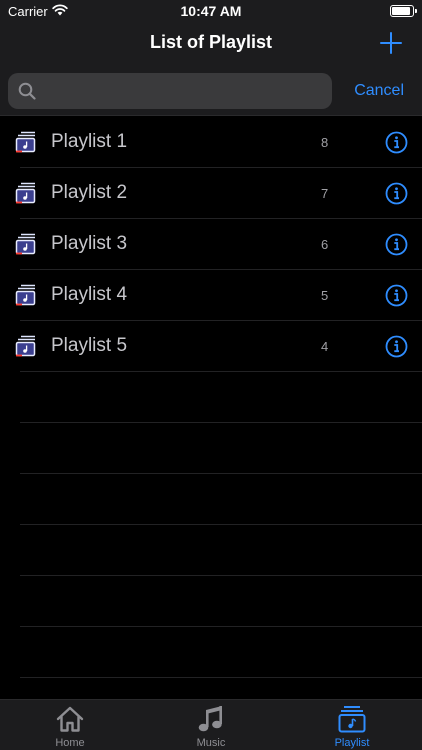 The height and width of the screenshot is (750, 422). I want to click on battery-icon, so click(403, 11).